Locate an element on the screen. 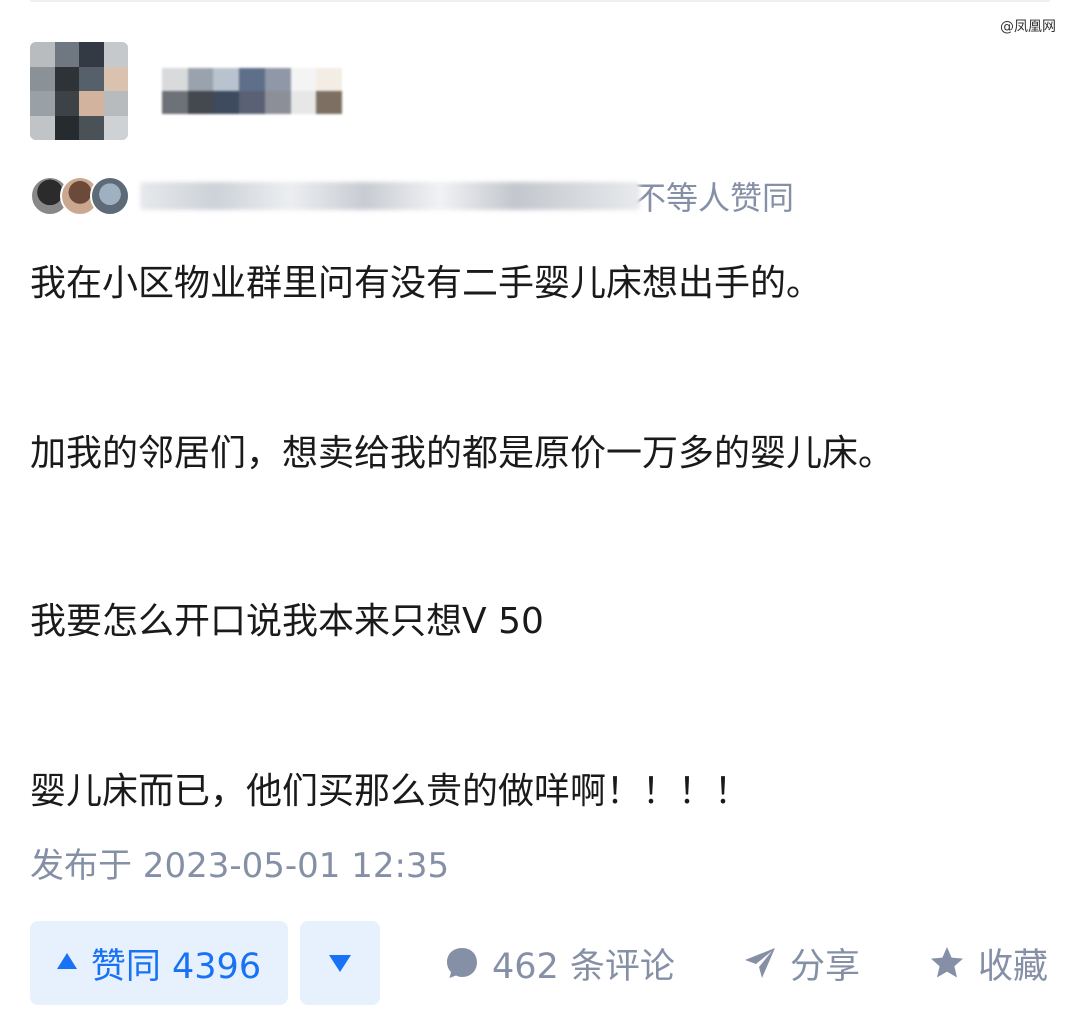 This screenshot has width=1080, height=1032. triangle-down-icon is located at coordinates (340, 963).